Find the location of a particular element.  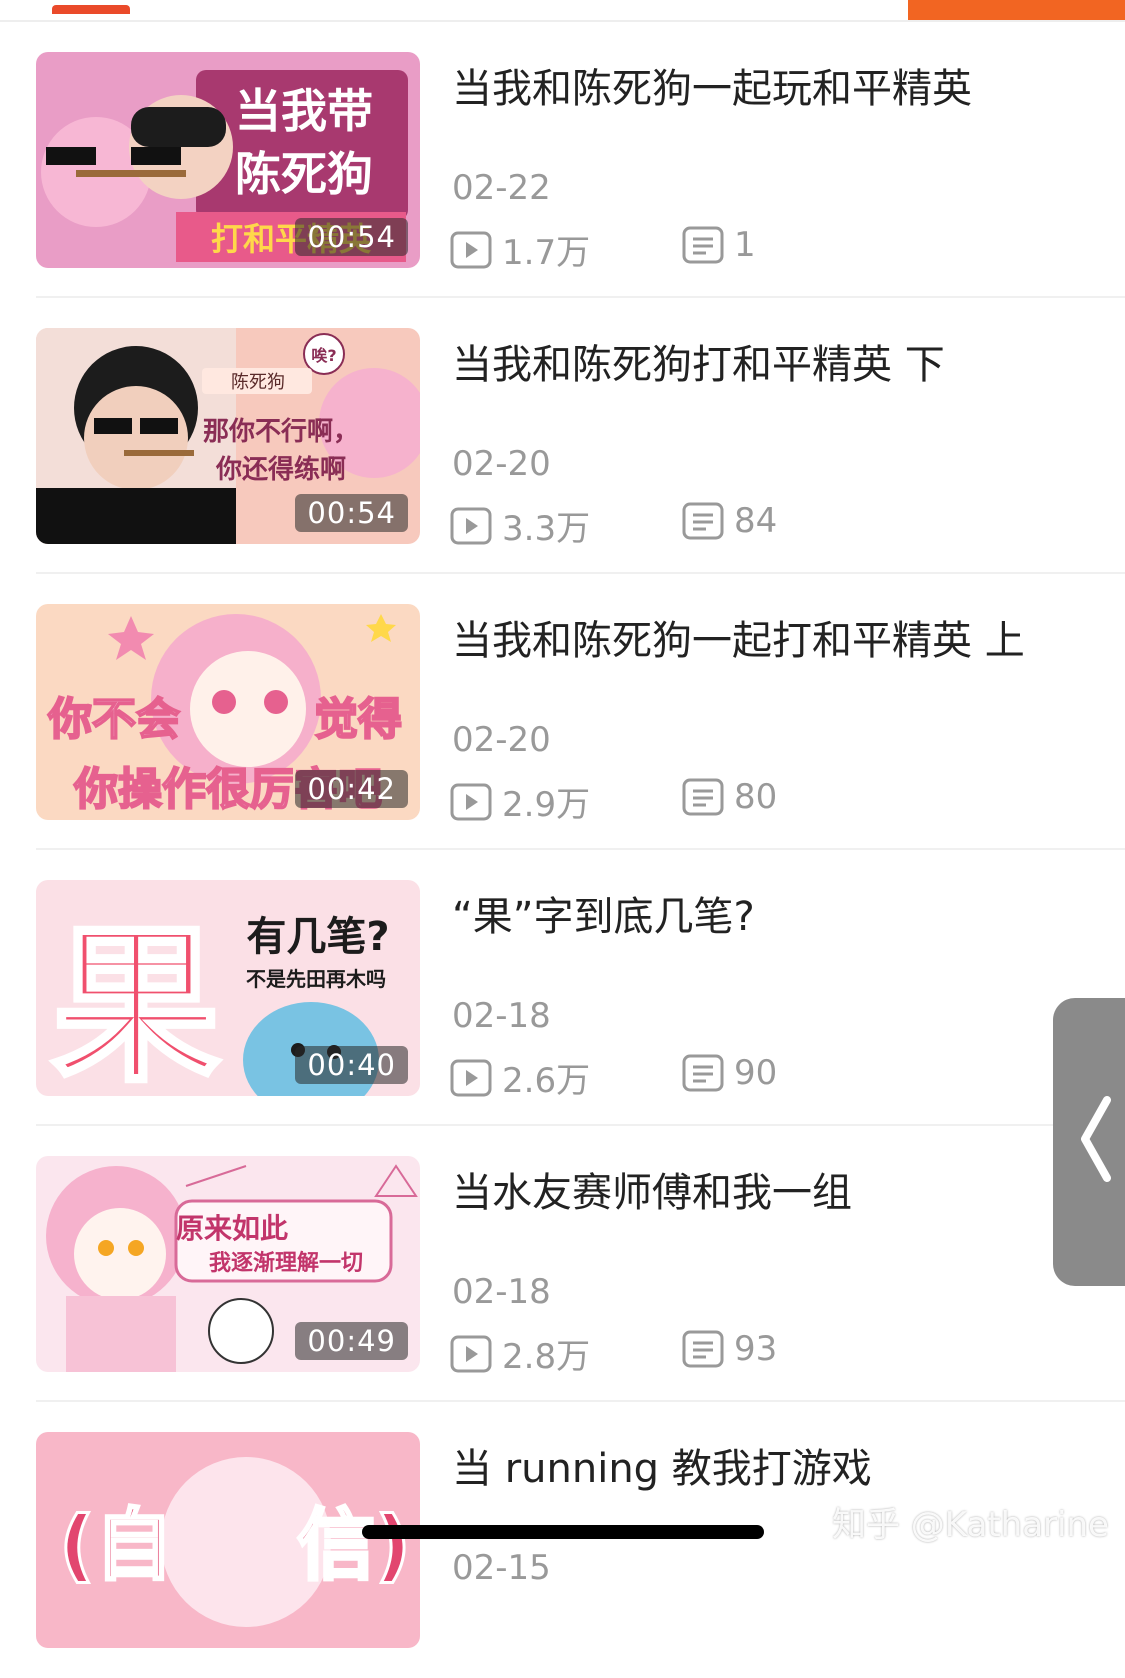

video-title: 当我和陈死狗一起玩和平精英 is located at coordinates (712, 85).